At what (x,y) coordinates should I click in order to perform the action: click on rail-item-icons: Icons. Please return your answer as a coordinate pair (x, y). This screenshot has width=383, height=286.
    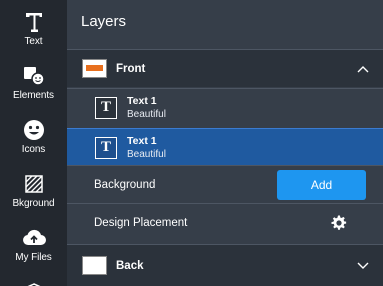
    Looking at the image, I should click on (33, 136).